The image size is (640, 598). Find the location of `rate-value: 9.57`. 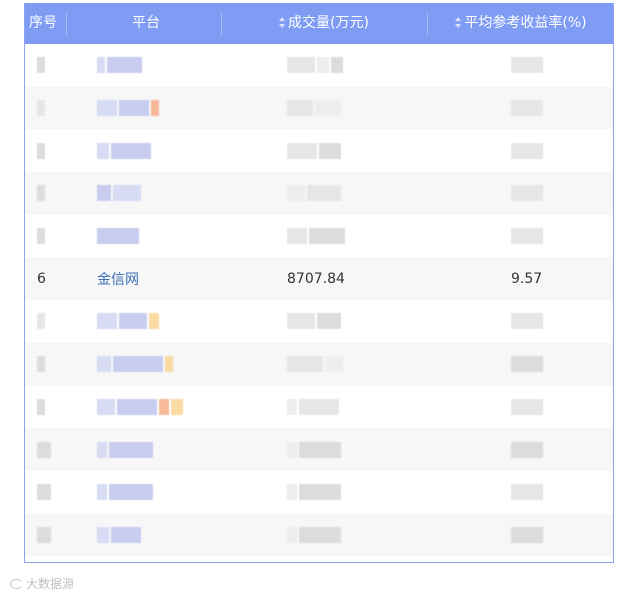

rate-value: 9.57 is located at coordinates (527, 278).